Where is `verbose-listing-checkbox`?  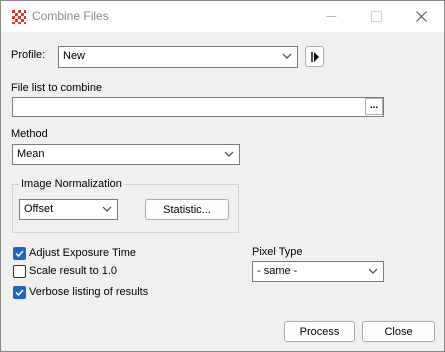 verbose-listing-checkbox is located at coordinates (19, 292).